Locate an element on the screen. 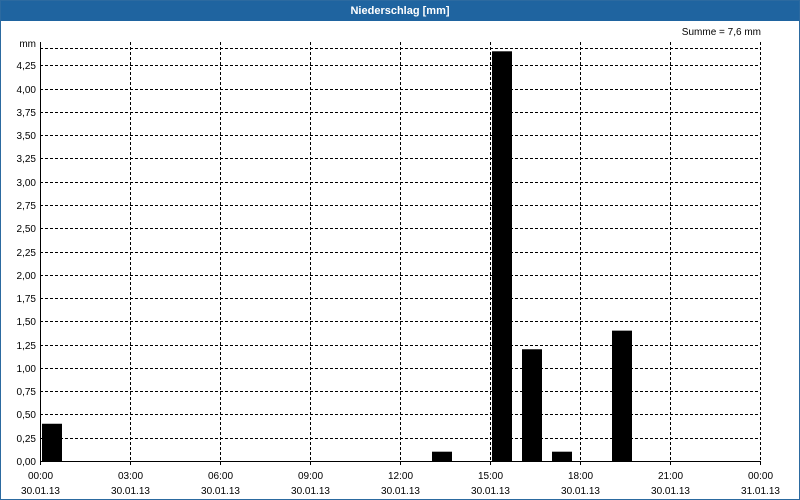 The height and width of the screenshot is (500, 800). x-tick-time: 15:00 is located at coordinates (490, 476).